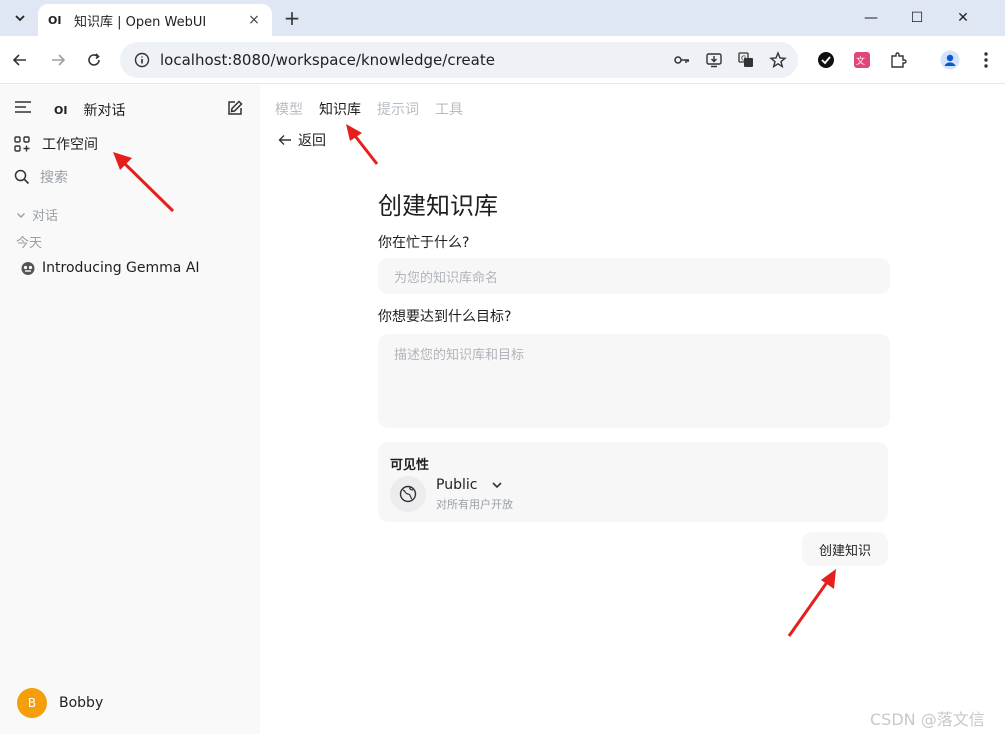 This screenshot has width=1005, height=734. Describe the element at coordinates (32, 703) in the screenshot. I see `avatar: B` at that location.